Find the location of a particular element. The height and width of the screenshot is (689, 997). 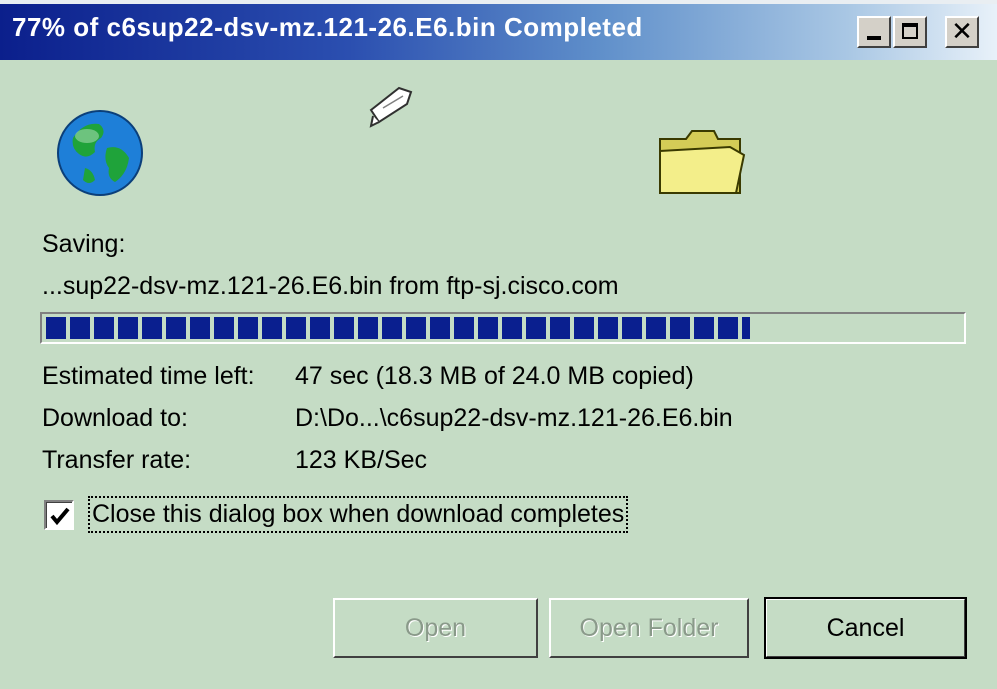

cancel-button: Cancel is located at coordinates (865, 628).